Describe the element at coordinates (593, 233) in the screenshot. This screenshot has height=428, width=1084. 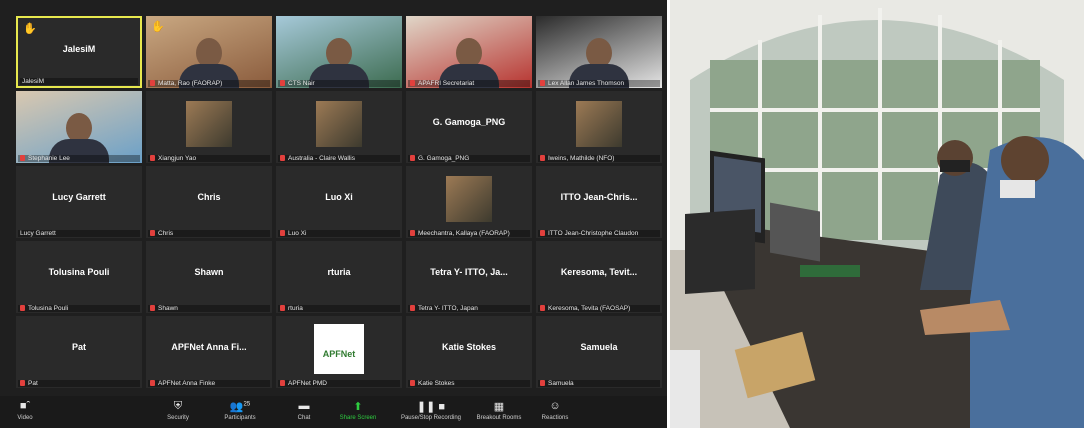
I see `participant-label-text: ITTO Jean-Christophe Claudon` at that location.